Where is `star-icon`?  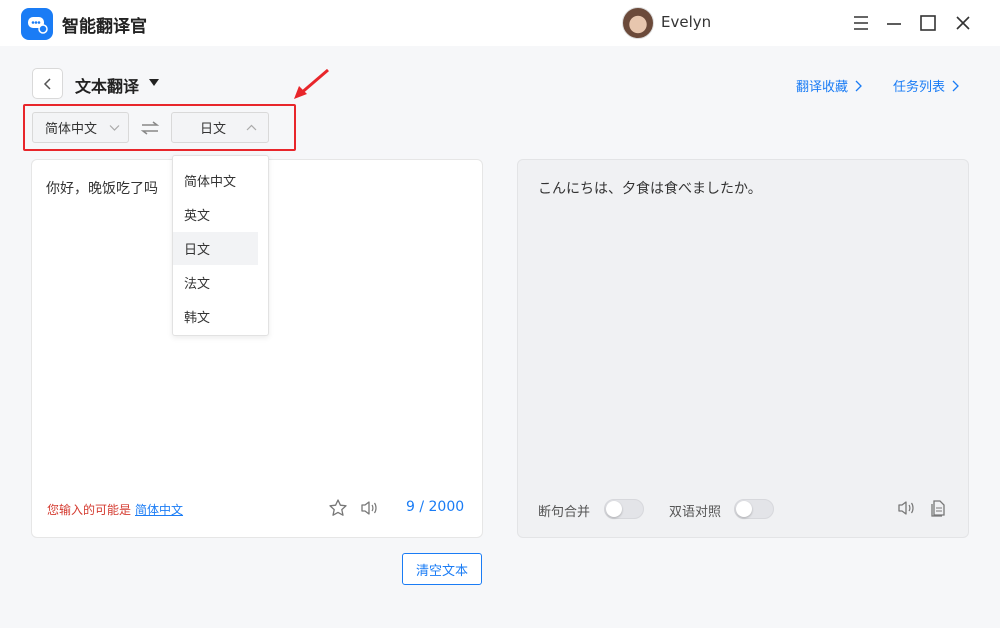 star-icon is located at coordinates (338, 508).